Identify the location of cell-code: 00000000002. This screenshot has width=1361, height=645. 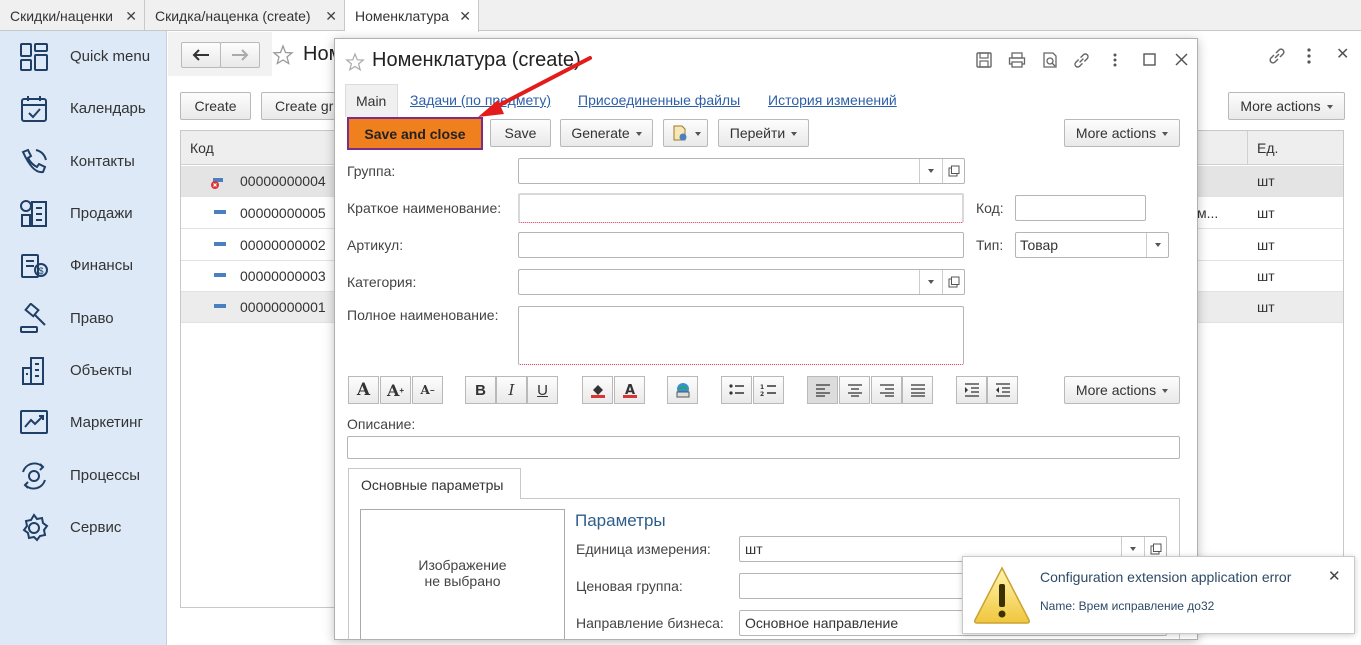
(283, 245).